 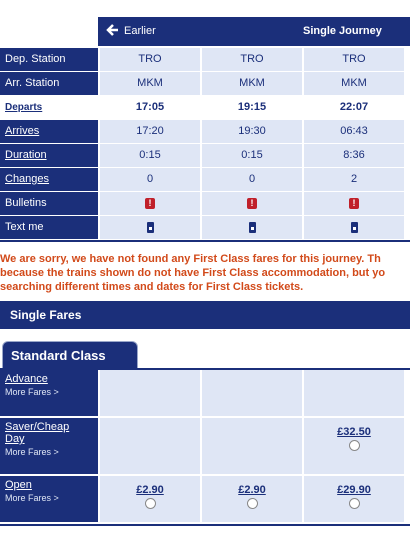 I want to click on duration-sort-link: Duration, so click(x=49, y=155).